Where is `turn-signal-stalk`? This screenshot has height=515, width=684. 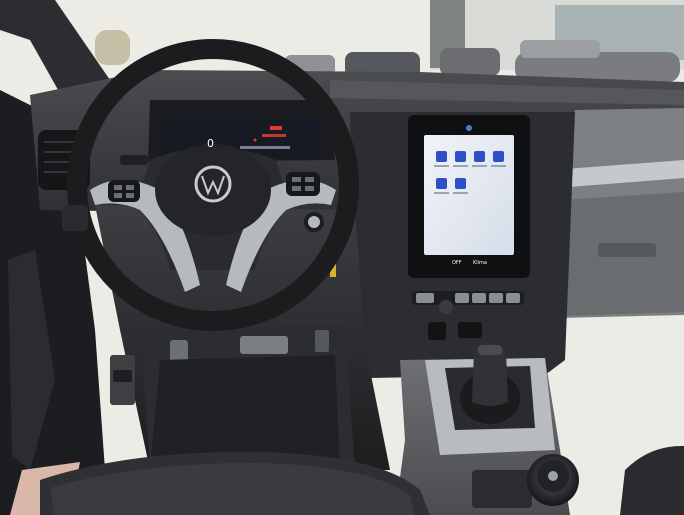
turn-signal-stalk is located at coordinates (134, 160).